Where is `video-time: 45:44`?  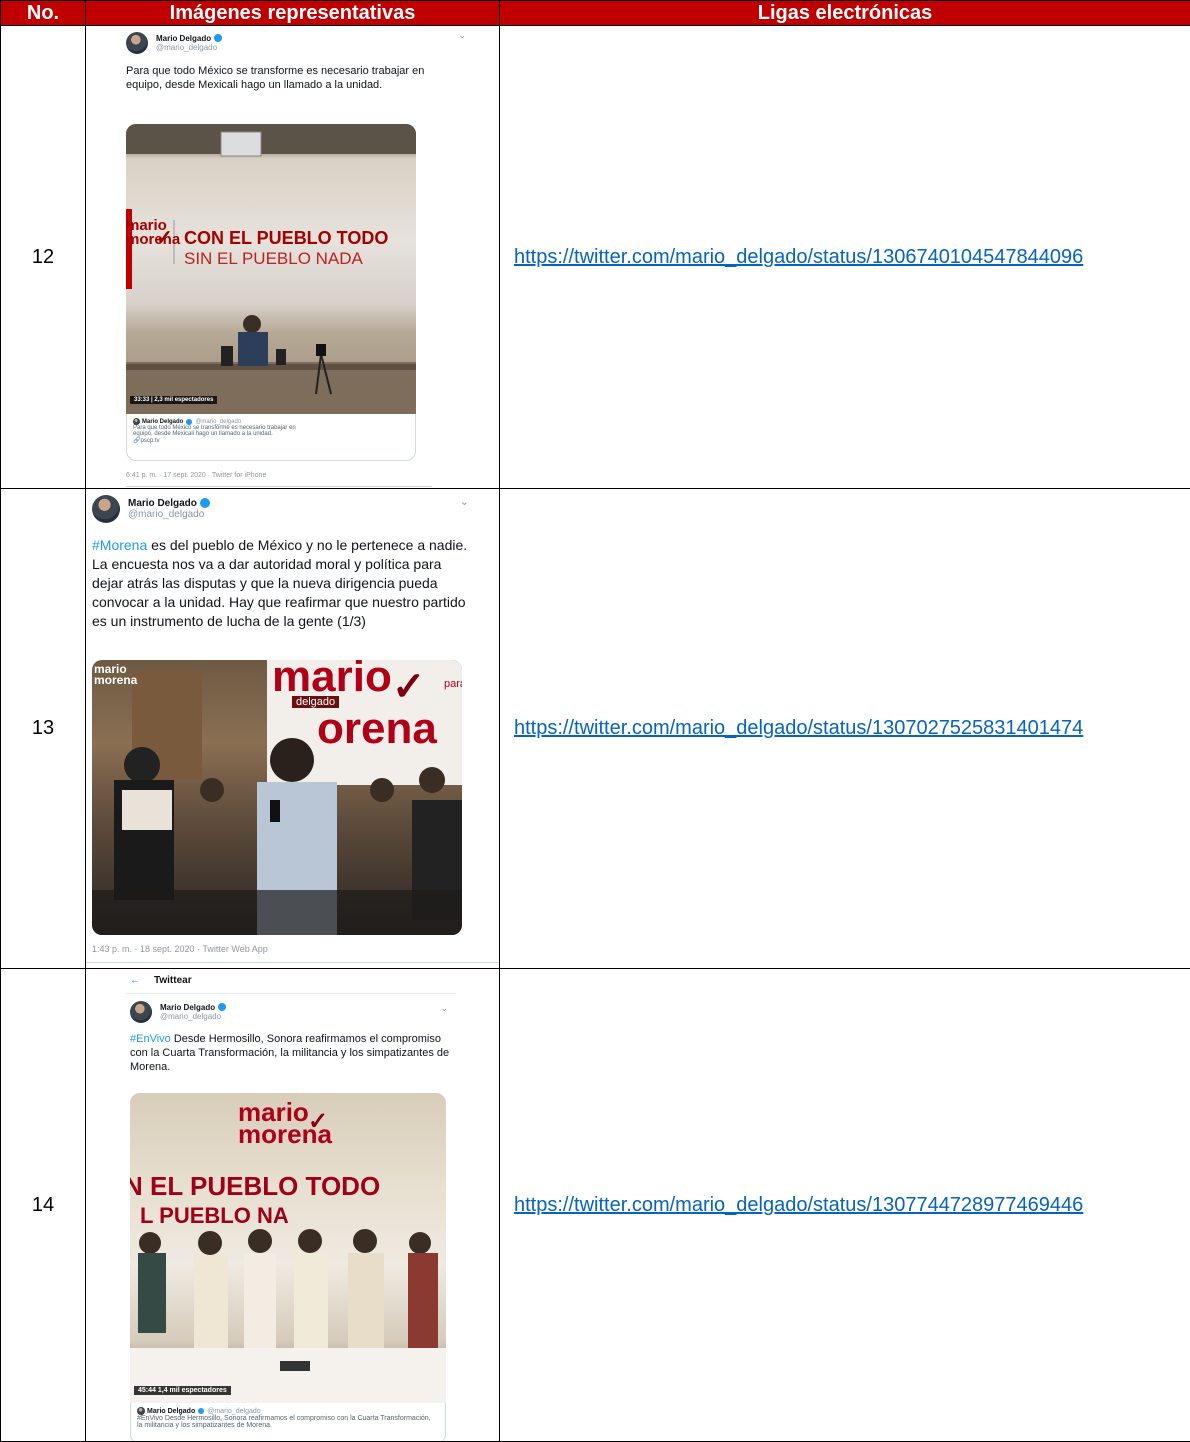
video-time: 45:44 is located at coordinates (147, 1390).